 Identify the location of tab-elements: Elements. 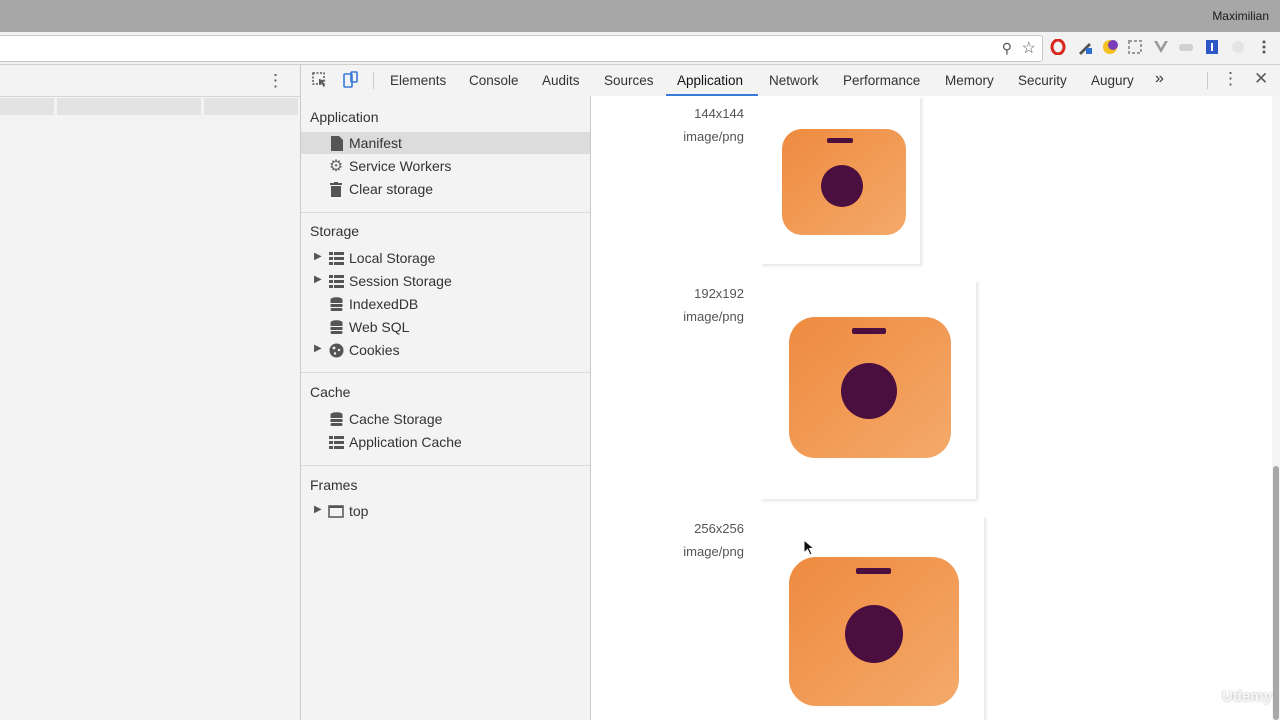
(418, 80).